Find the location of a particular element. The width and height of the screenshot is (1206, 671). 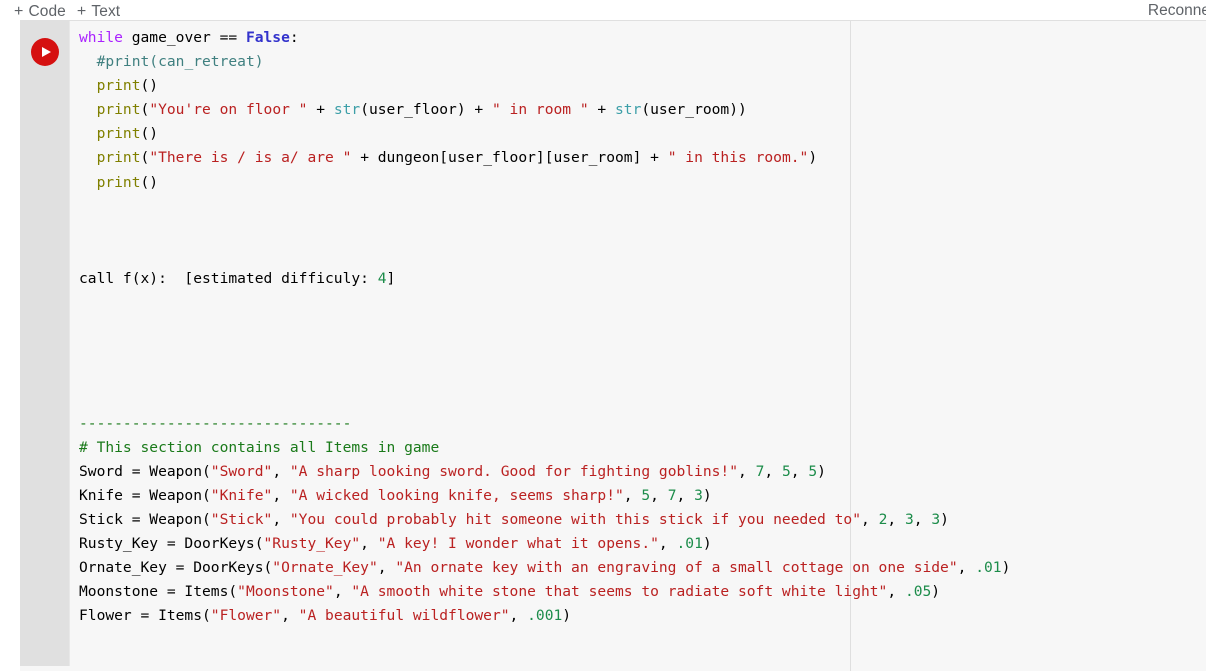

code-token-pln: call f(x): [estimated difficuly: is located at coordinates (228, 278).